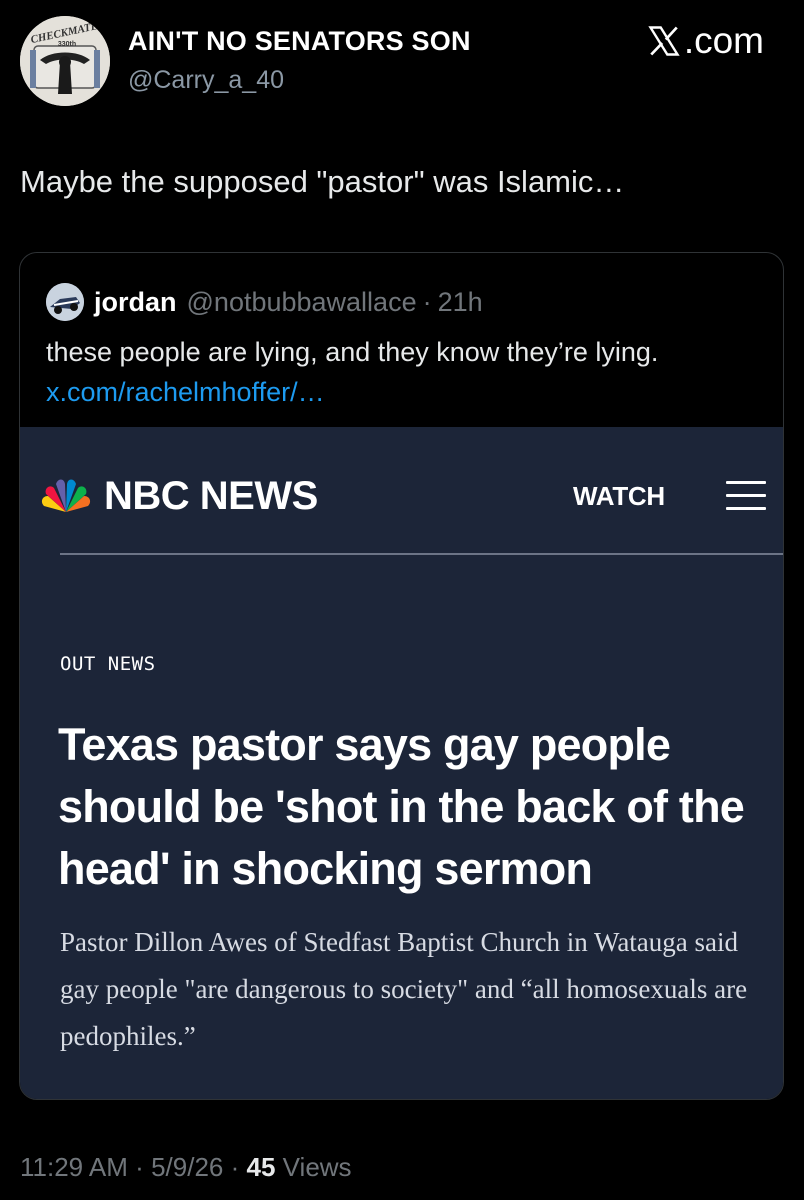 This screenshot has height=1200, width=804. What do you see at coordinates (664, 41) in the screenshot?
I see `x-logo-icon` at bounding box center [664, 41].